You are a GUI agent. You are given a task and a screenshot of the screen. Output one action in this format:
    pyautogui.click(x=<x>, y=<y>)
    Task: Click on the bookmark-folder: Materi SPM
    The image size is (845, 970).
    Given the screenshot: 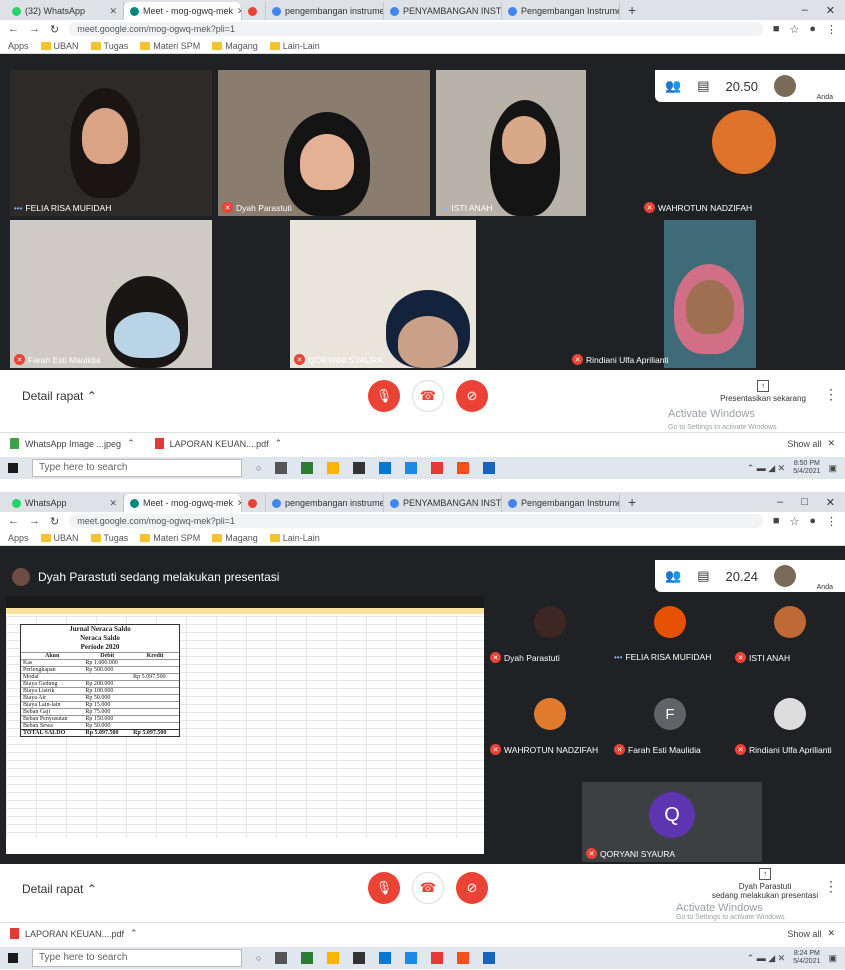 What is the action you would take?
    pyautogui.click(x=170, y=46)
    